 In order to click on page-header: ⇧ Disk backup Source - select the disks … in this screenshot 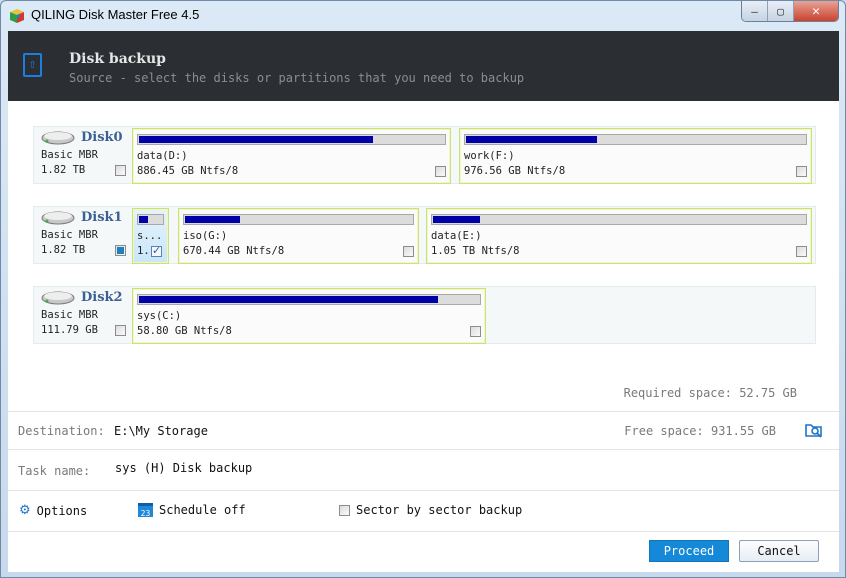, I will do `click(423, 66)`.